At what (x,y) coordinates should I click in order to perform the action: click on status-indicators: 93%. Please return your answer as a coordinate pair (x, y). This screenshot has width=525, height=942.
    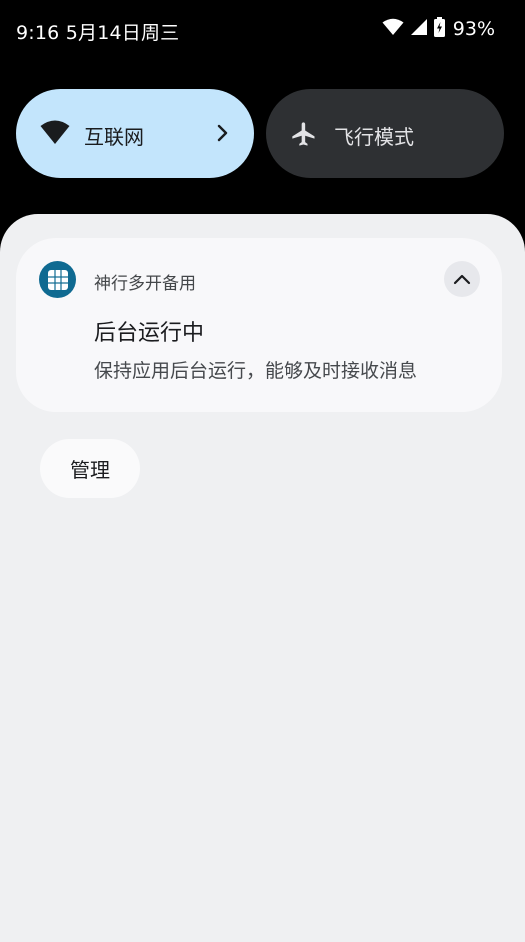
    Looking at the image, I should click on (438, 29).